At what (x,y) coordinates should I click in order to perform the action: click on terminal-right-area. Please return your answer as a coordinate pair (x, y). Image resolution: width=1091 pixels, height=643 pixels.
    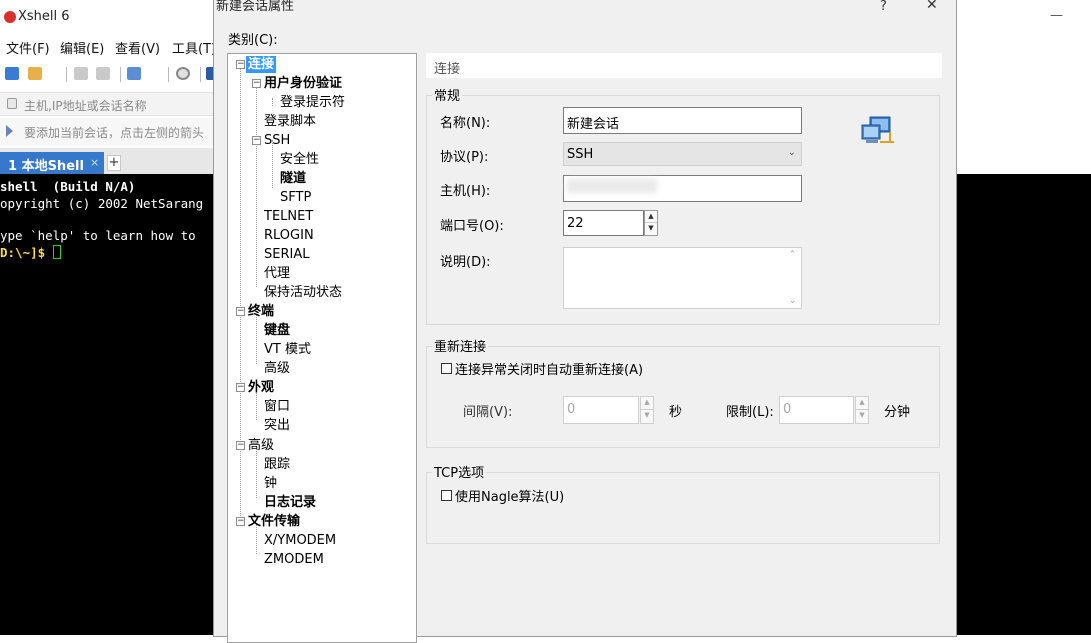
    Looking at the image, I should click on (1023, 404).